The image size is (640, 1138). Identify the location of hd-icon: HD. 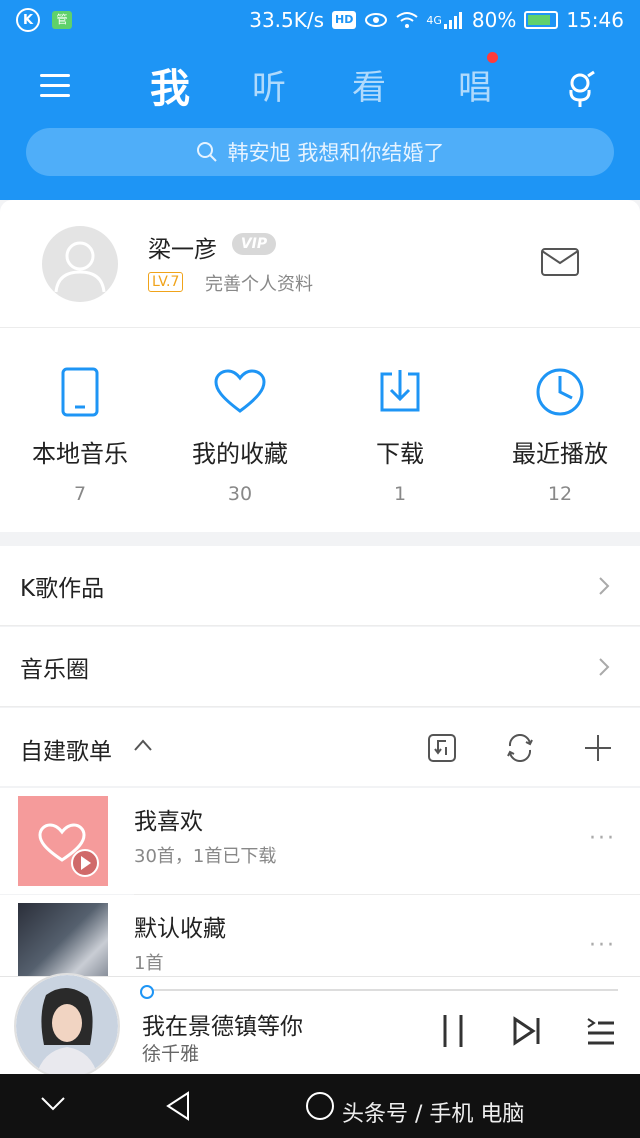
(344, 20).